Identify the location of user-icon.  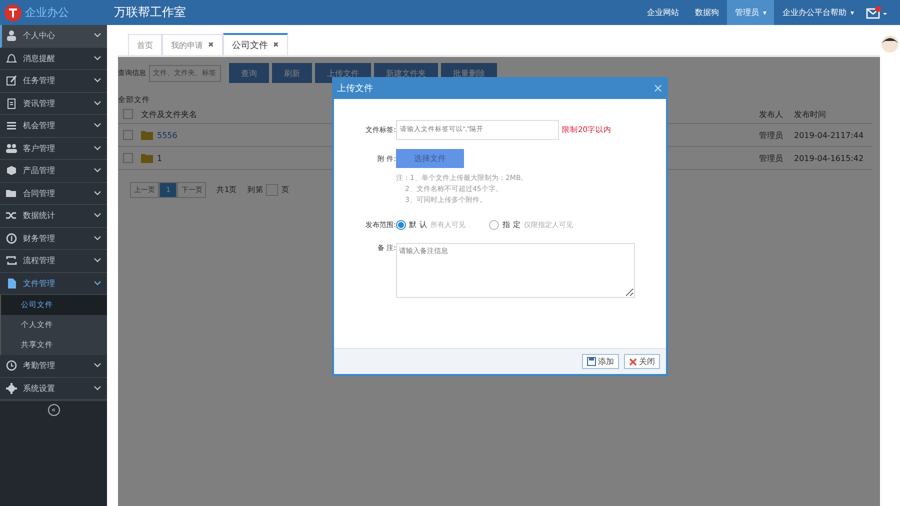
(11, 36).